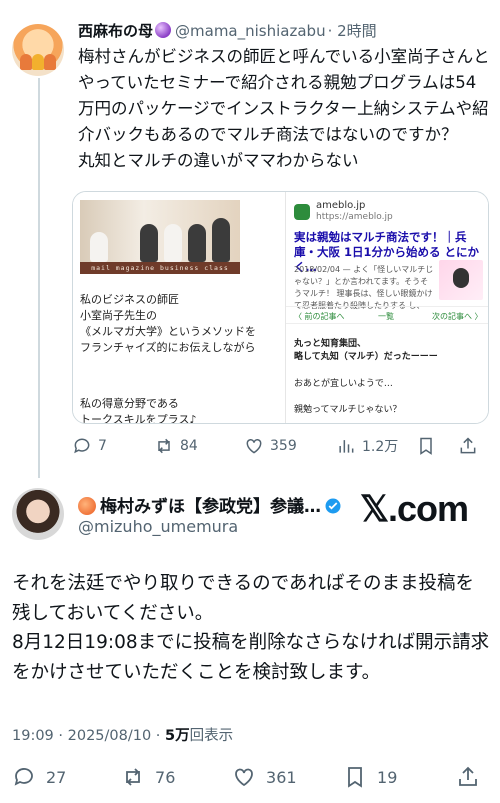 This screenshot has height=803, width=500. What do you see at coordinates (113, 446) in the screenshot?
I see `reply-button: 7` at bounding box center [113, 446].